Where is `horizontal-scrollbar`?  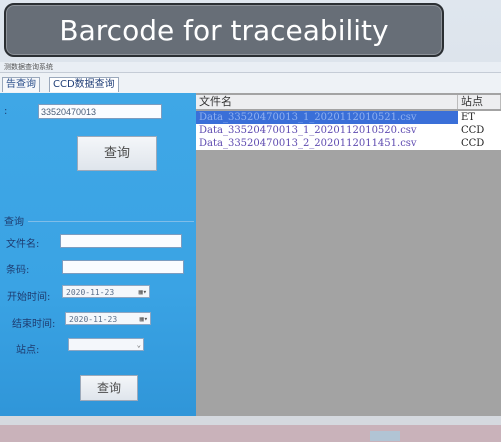 horizontal-scrollbar is located at coordinates (250, 420).